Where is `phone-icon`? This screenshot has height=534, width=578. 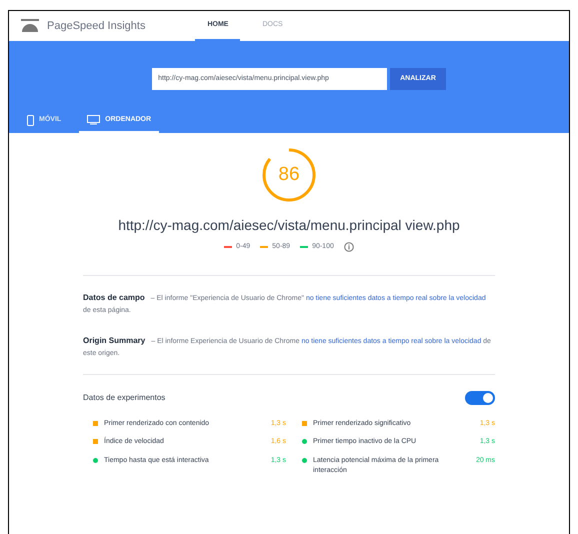 phone-icon is located at coordinates (30, 120).